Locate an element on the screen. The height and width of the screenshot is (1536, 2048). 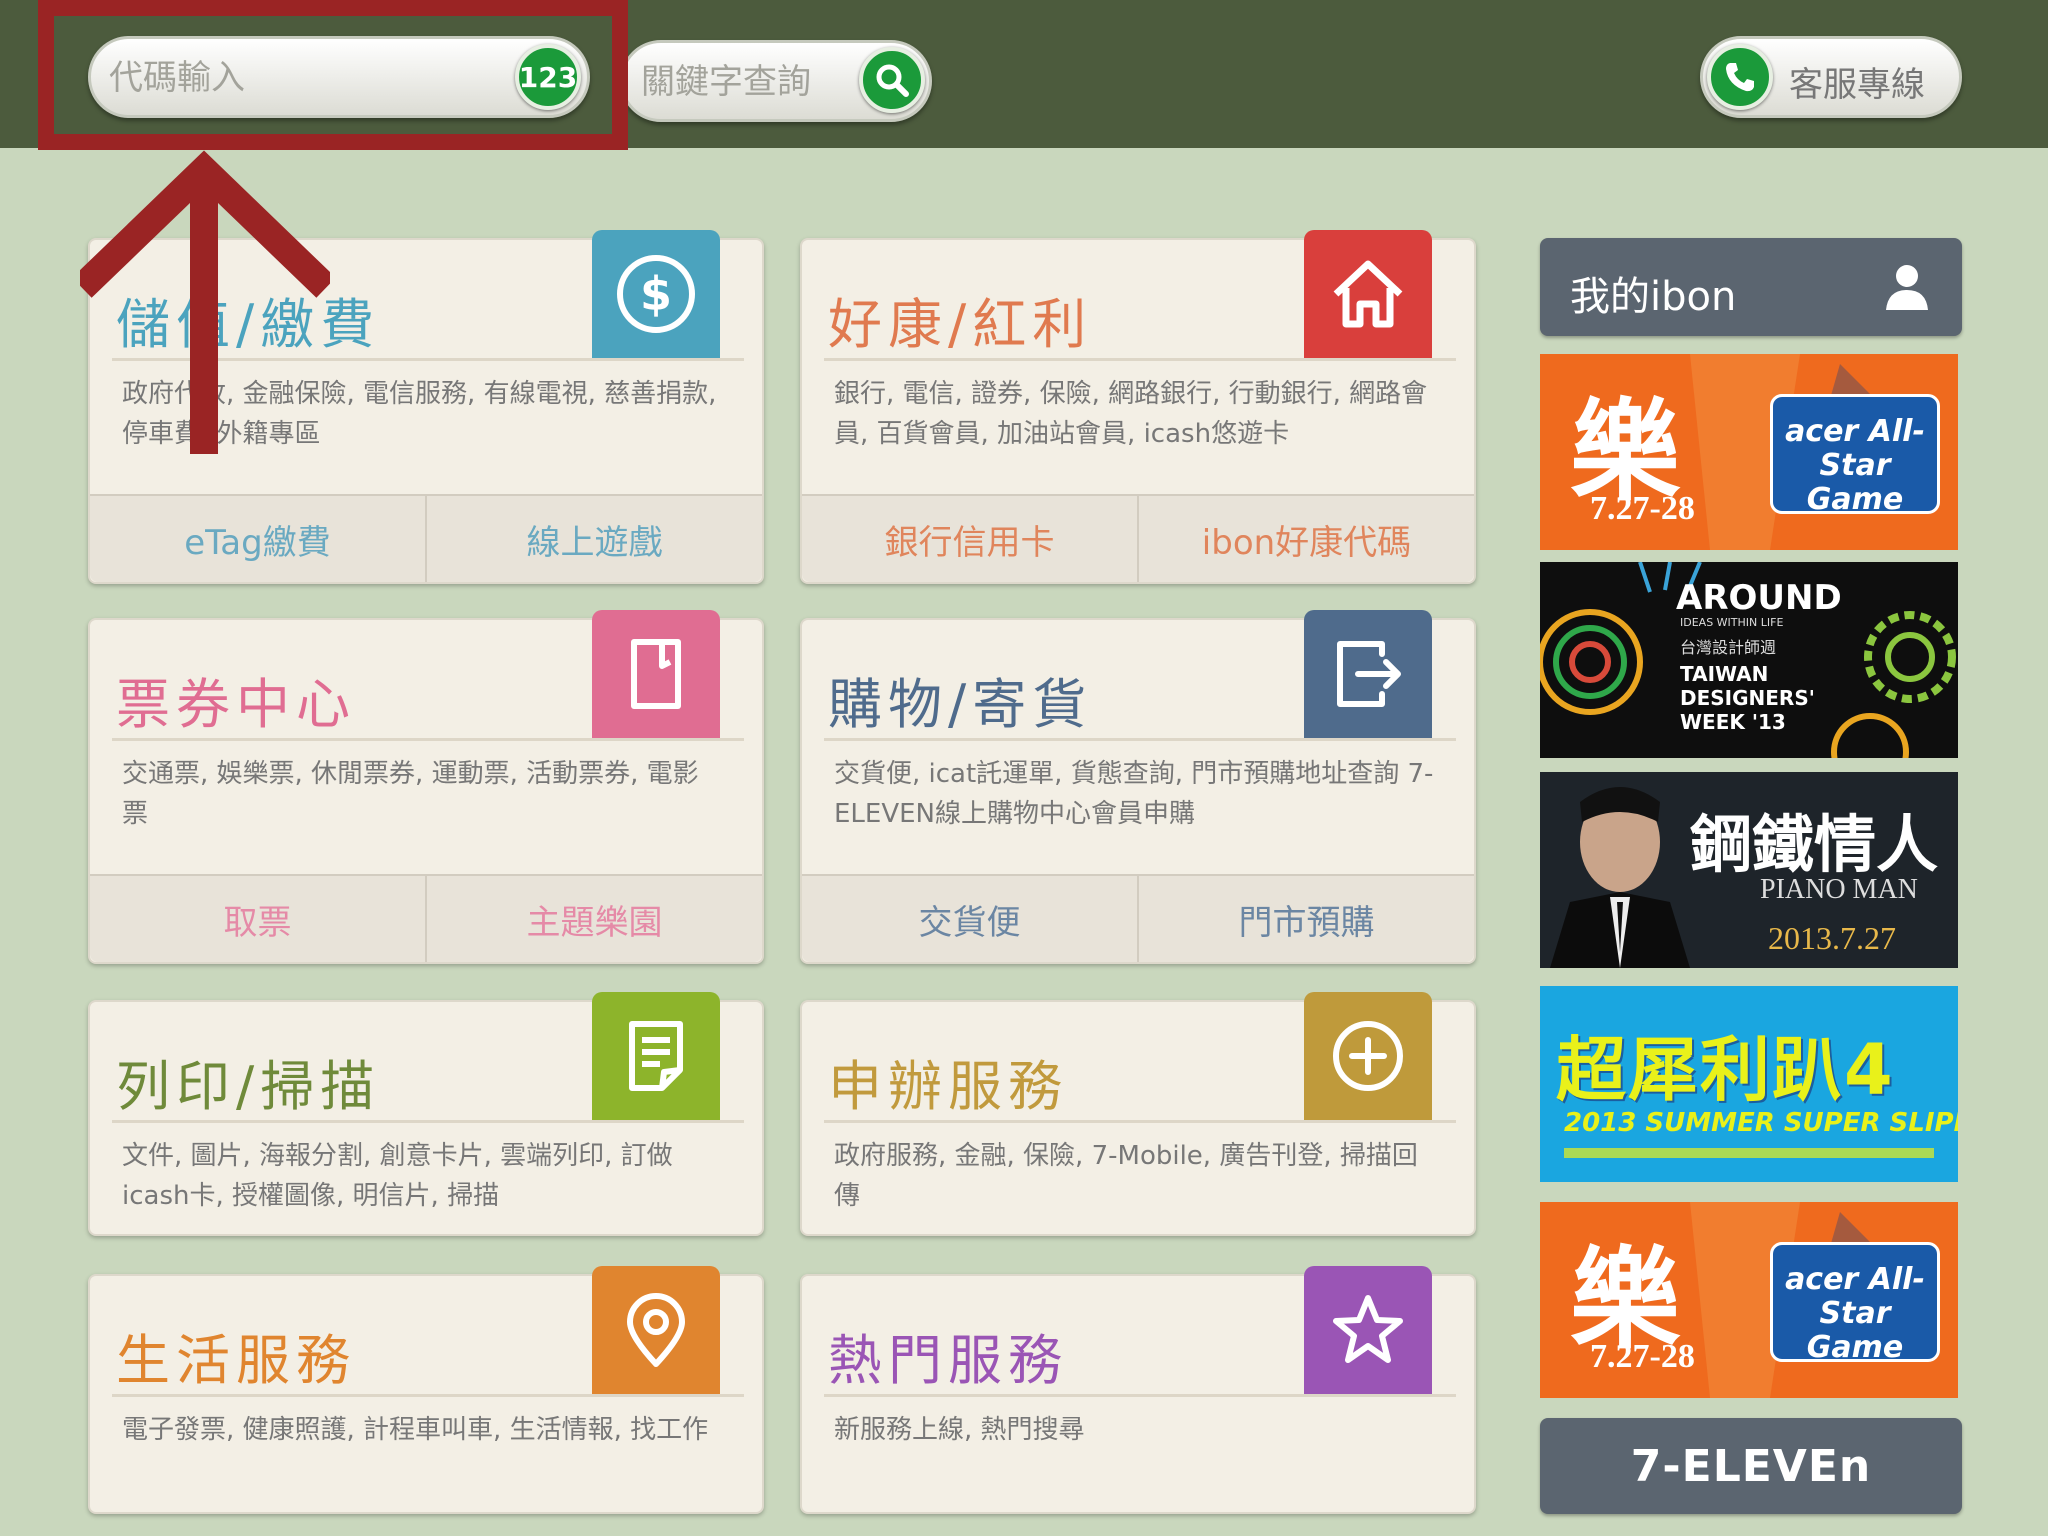
card-life: 生活服務 電子發票, 健康照護, 計程車叫車, 生活情報, 找工作 is located at coordinates (426, 1390).